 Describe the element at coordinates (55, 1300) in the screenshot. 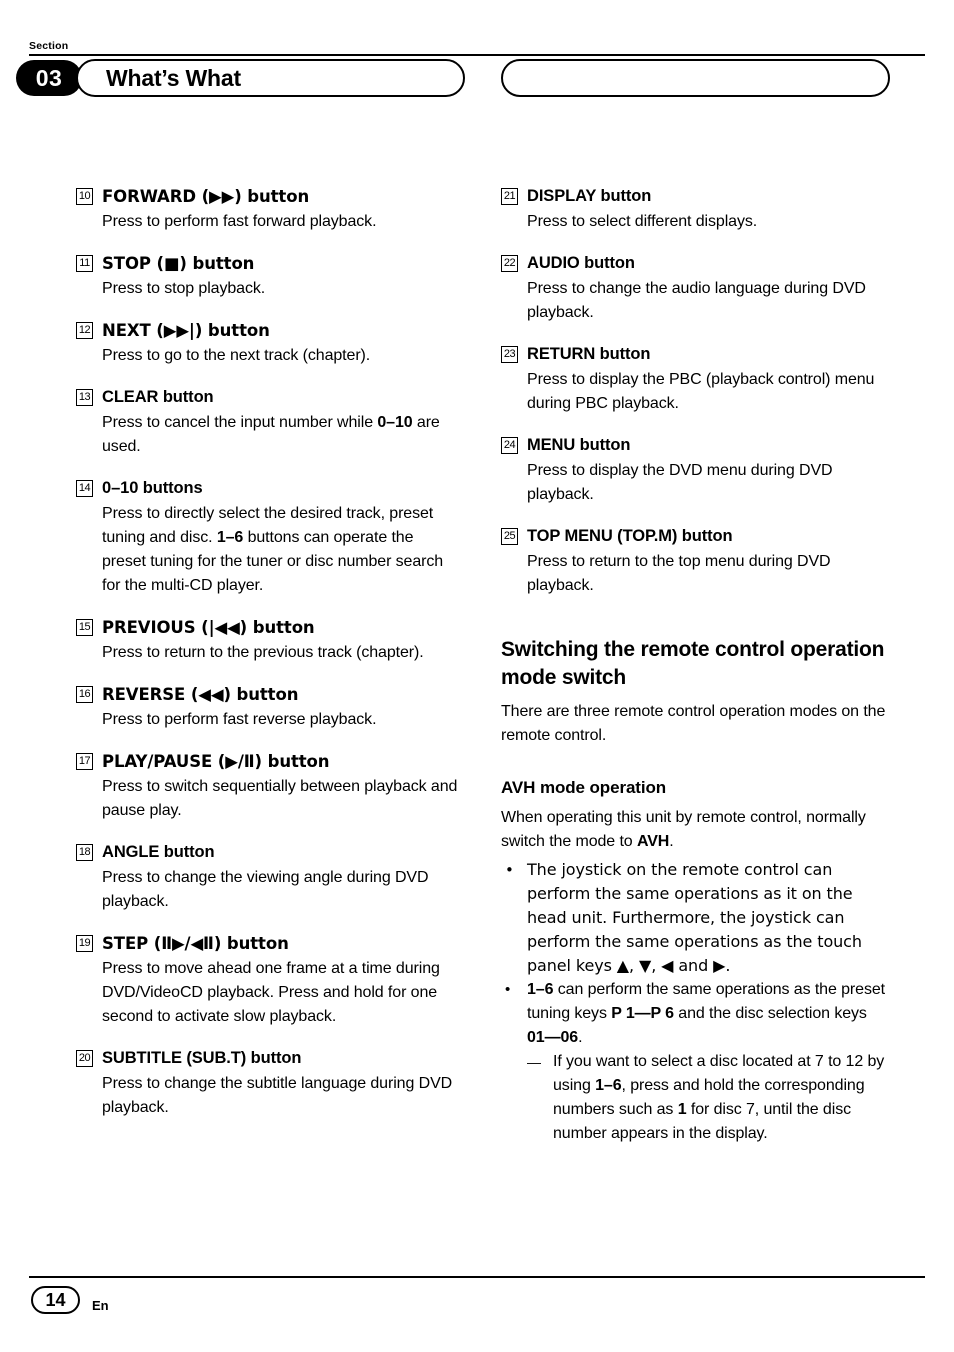

I see `page-number-badge: 14` at that location.